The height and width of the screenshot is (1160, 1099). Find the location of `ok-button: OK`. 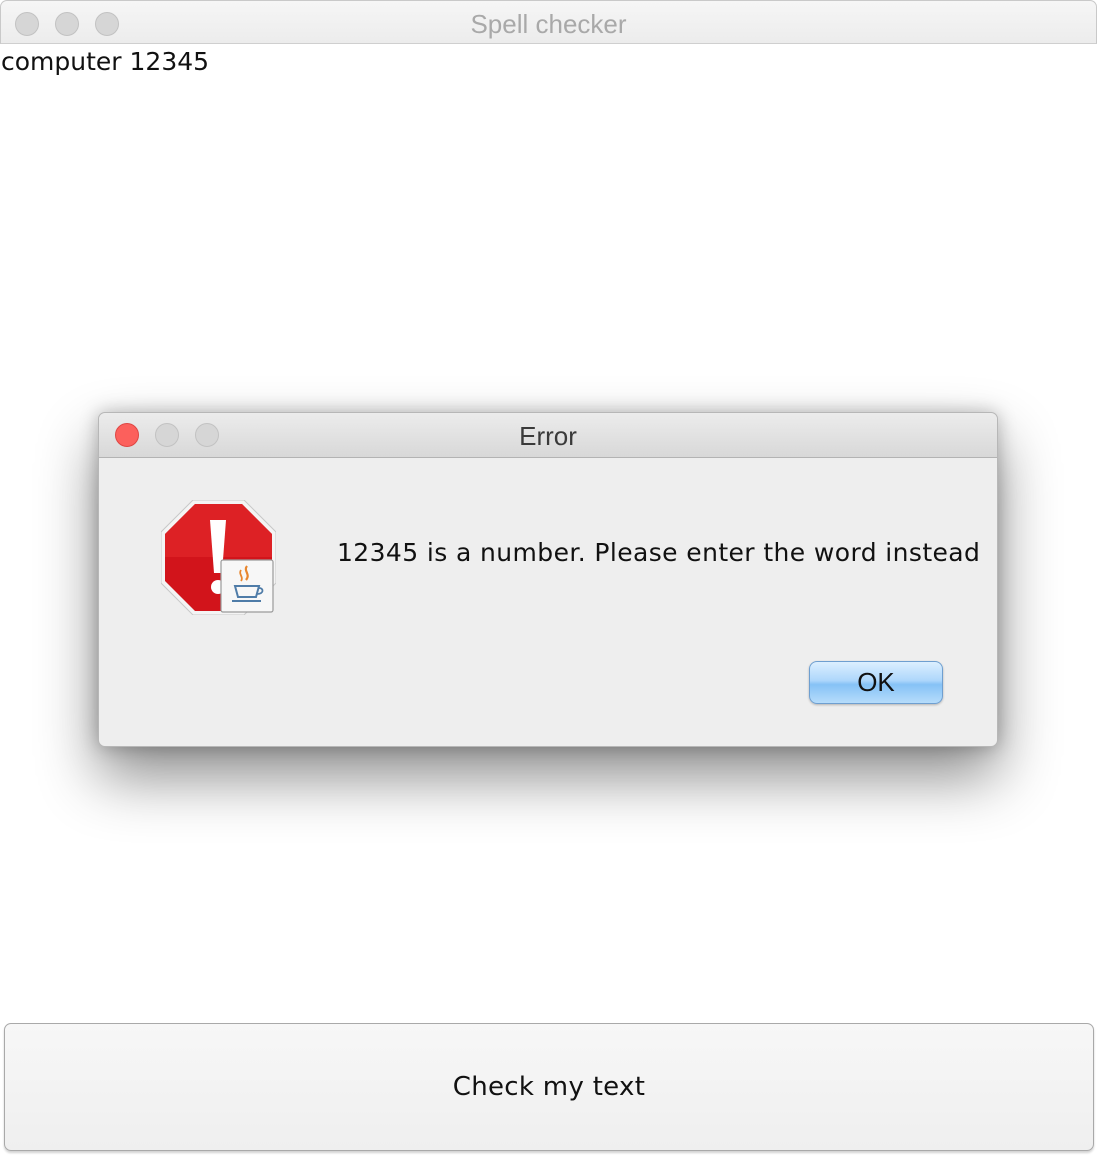

ok-button: OK is located at coordinates (876, 682).